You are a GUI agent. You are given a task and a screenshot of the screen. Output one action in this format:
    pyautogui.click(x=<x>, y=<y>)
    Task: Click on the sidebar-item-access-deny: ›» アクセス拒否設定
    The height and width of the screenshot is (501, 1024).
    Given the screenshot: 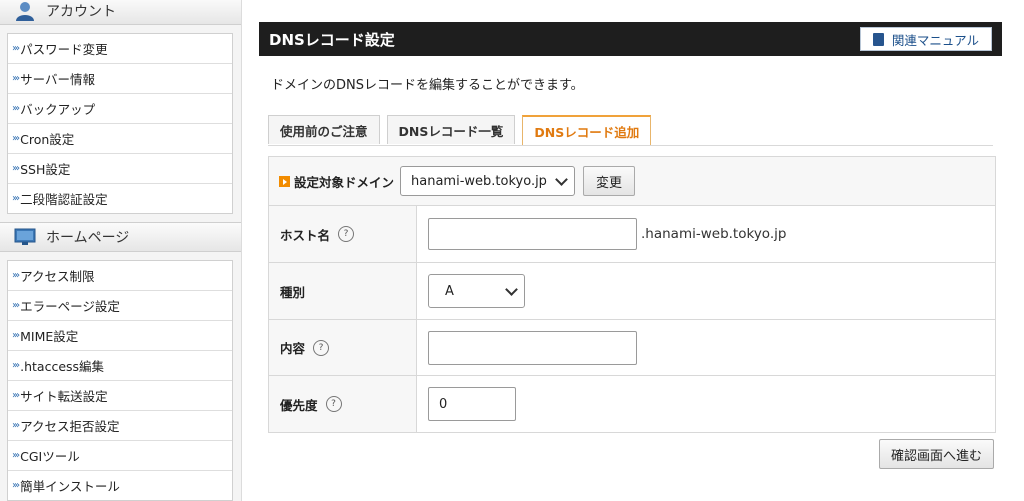 What is the action you would take?
    pyautogui.click(x=120, y=426)
    